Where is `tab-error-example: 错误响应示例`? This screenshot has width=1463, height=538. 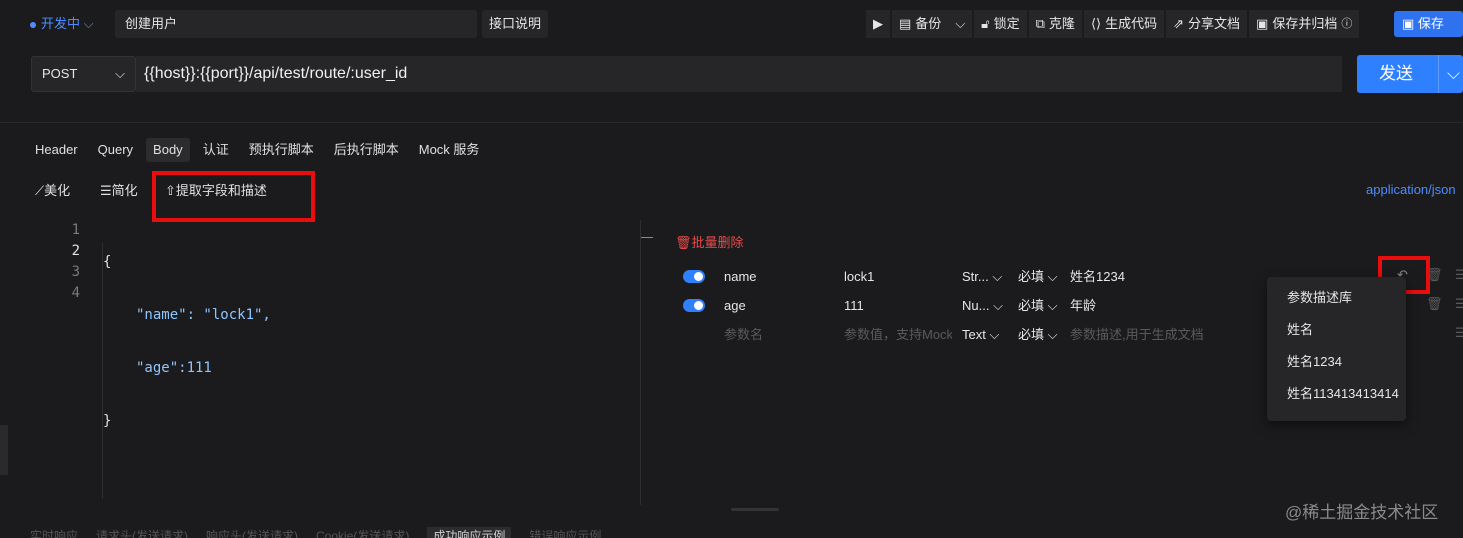 tab-error-example: 错误响应示例 is located at coordinates (565, 532).